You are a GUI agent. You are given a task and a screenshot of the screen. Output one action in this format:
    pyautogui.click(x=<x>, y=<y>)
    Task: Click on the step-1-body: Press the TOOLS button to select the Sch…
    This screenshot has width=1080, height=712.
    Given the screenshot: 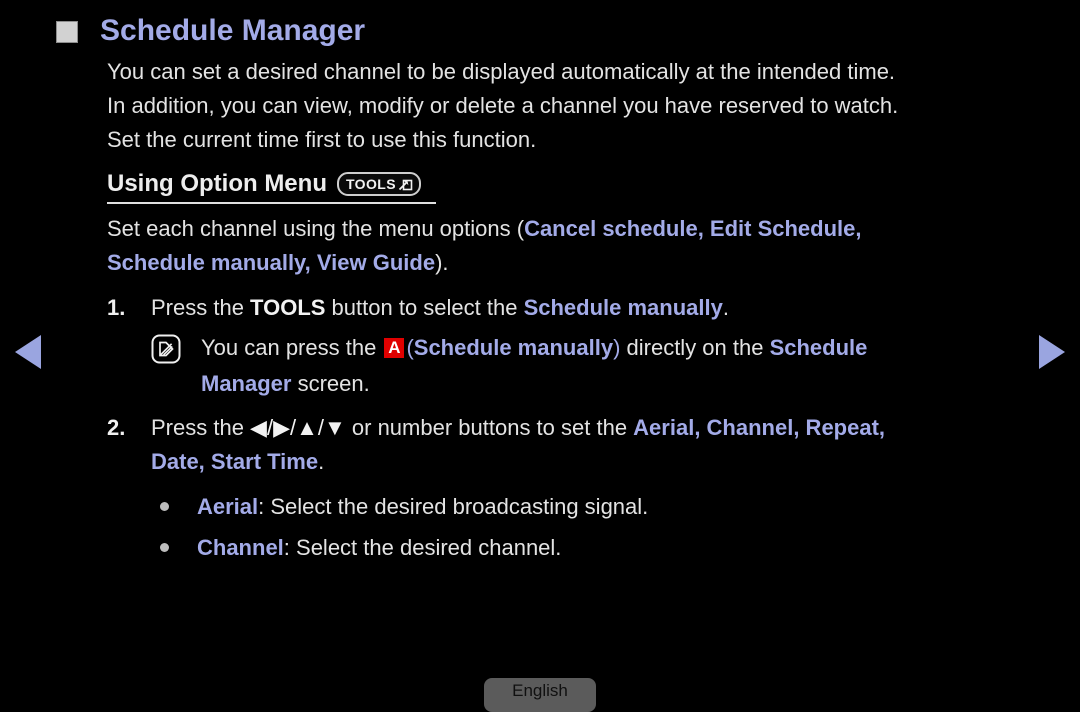 What is the action you would take?
    pyautogui.click(x=609, y=308)
    